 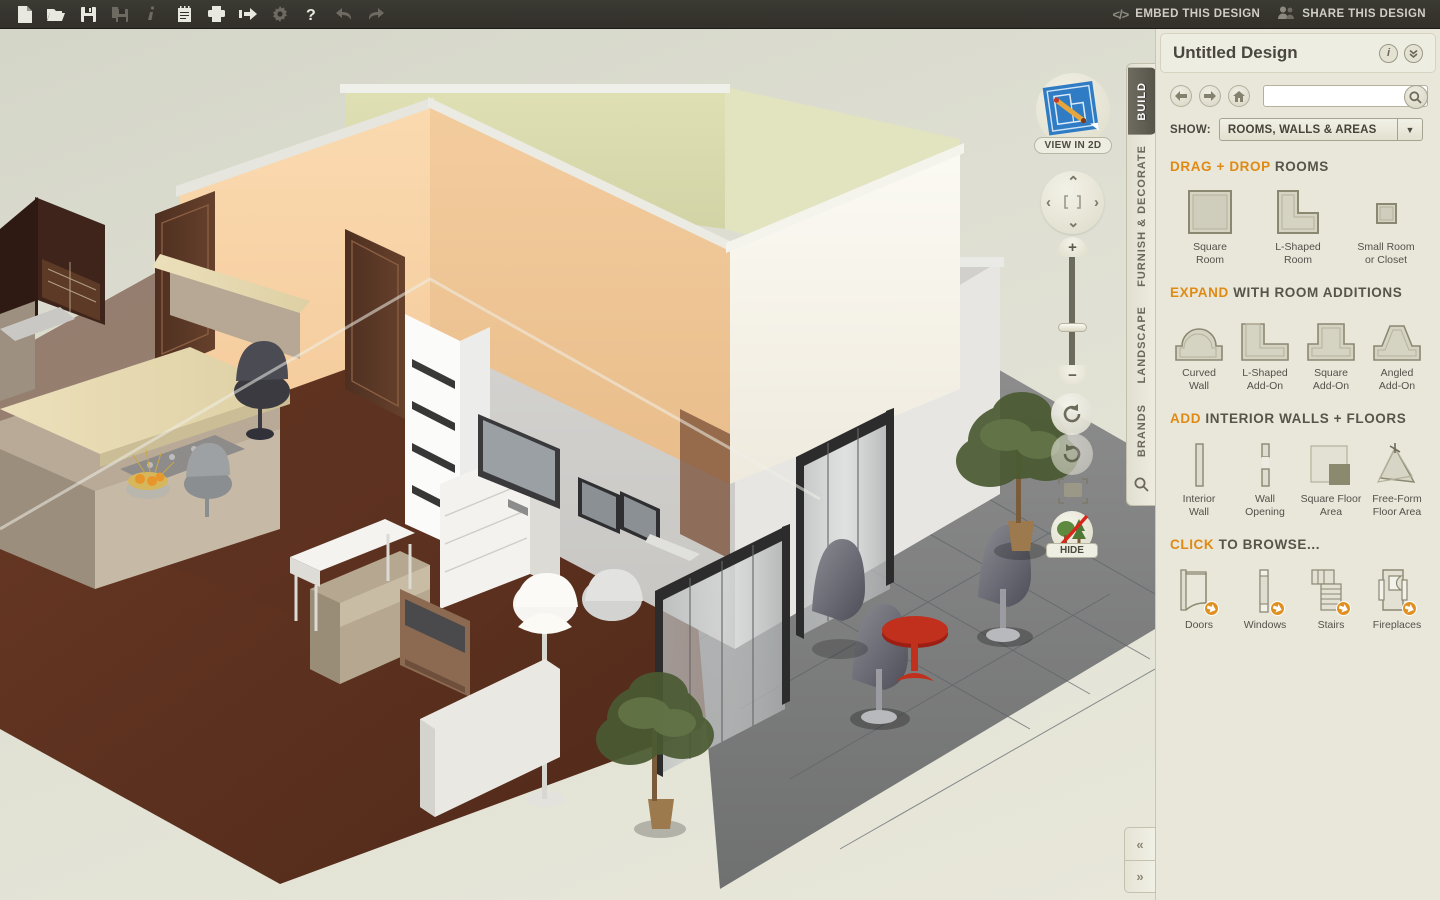 What do you see at coordinates (1265, 596) in the screenshot?
I see `item-windows: Windows` at bounding box center [1265, 596].